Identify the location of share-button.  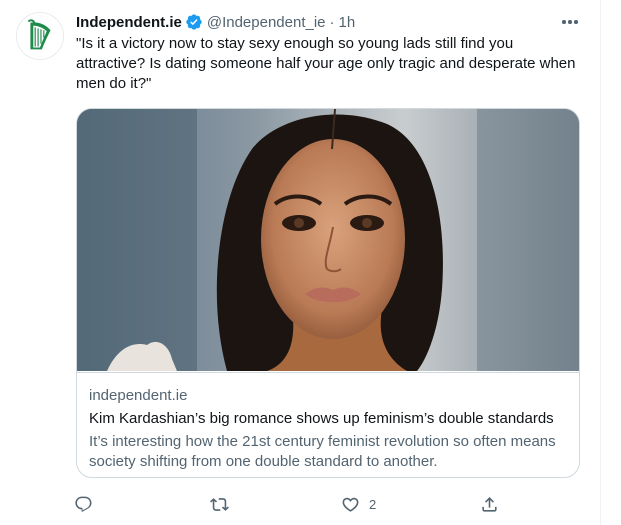
(490, 504).